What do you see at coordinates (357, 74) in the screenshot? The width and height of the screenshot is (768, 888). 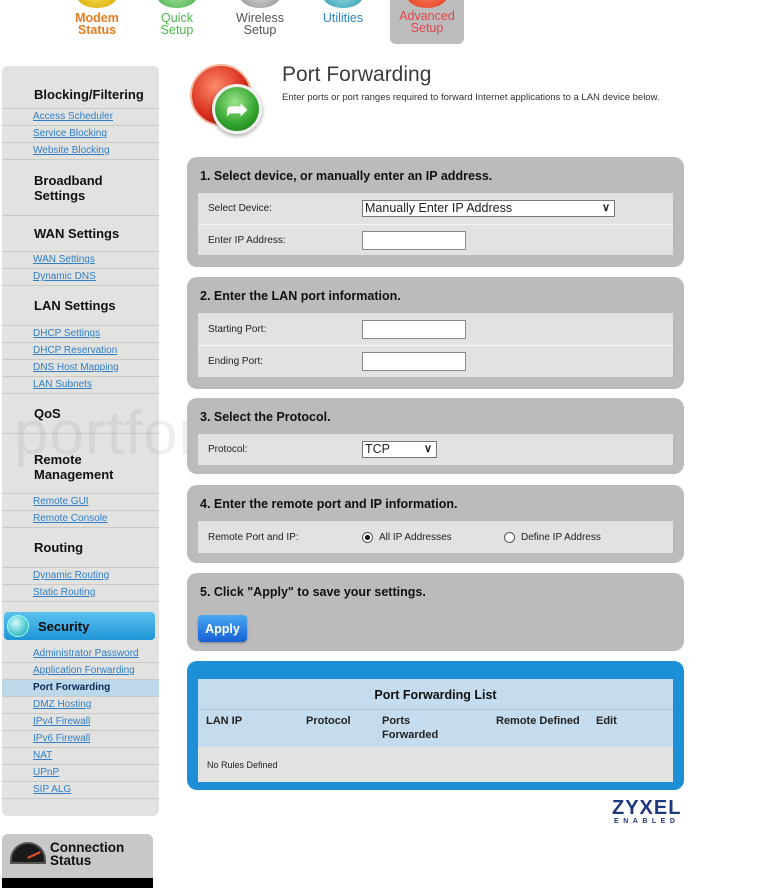 I see `page-title: Port Forwarding` at bounding box center [357, 74].